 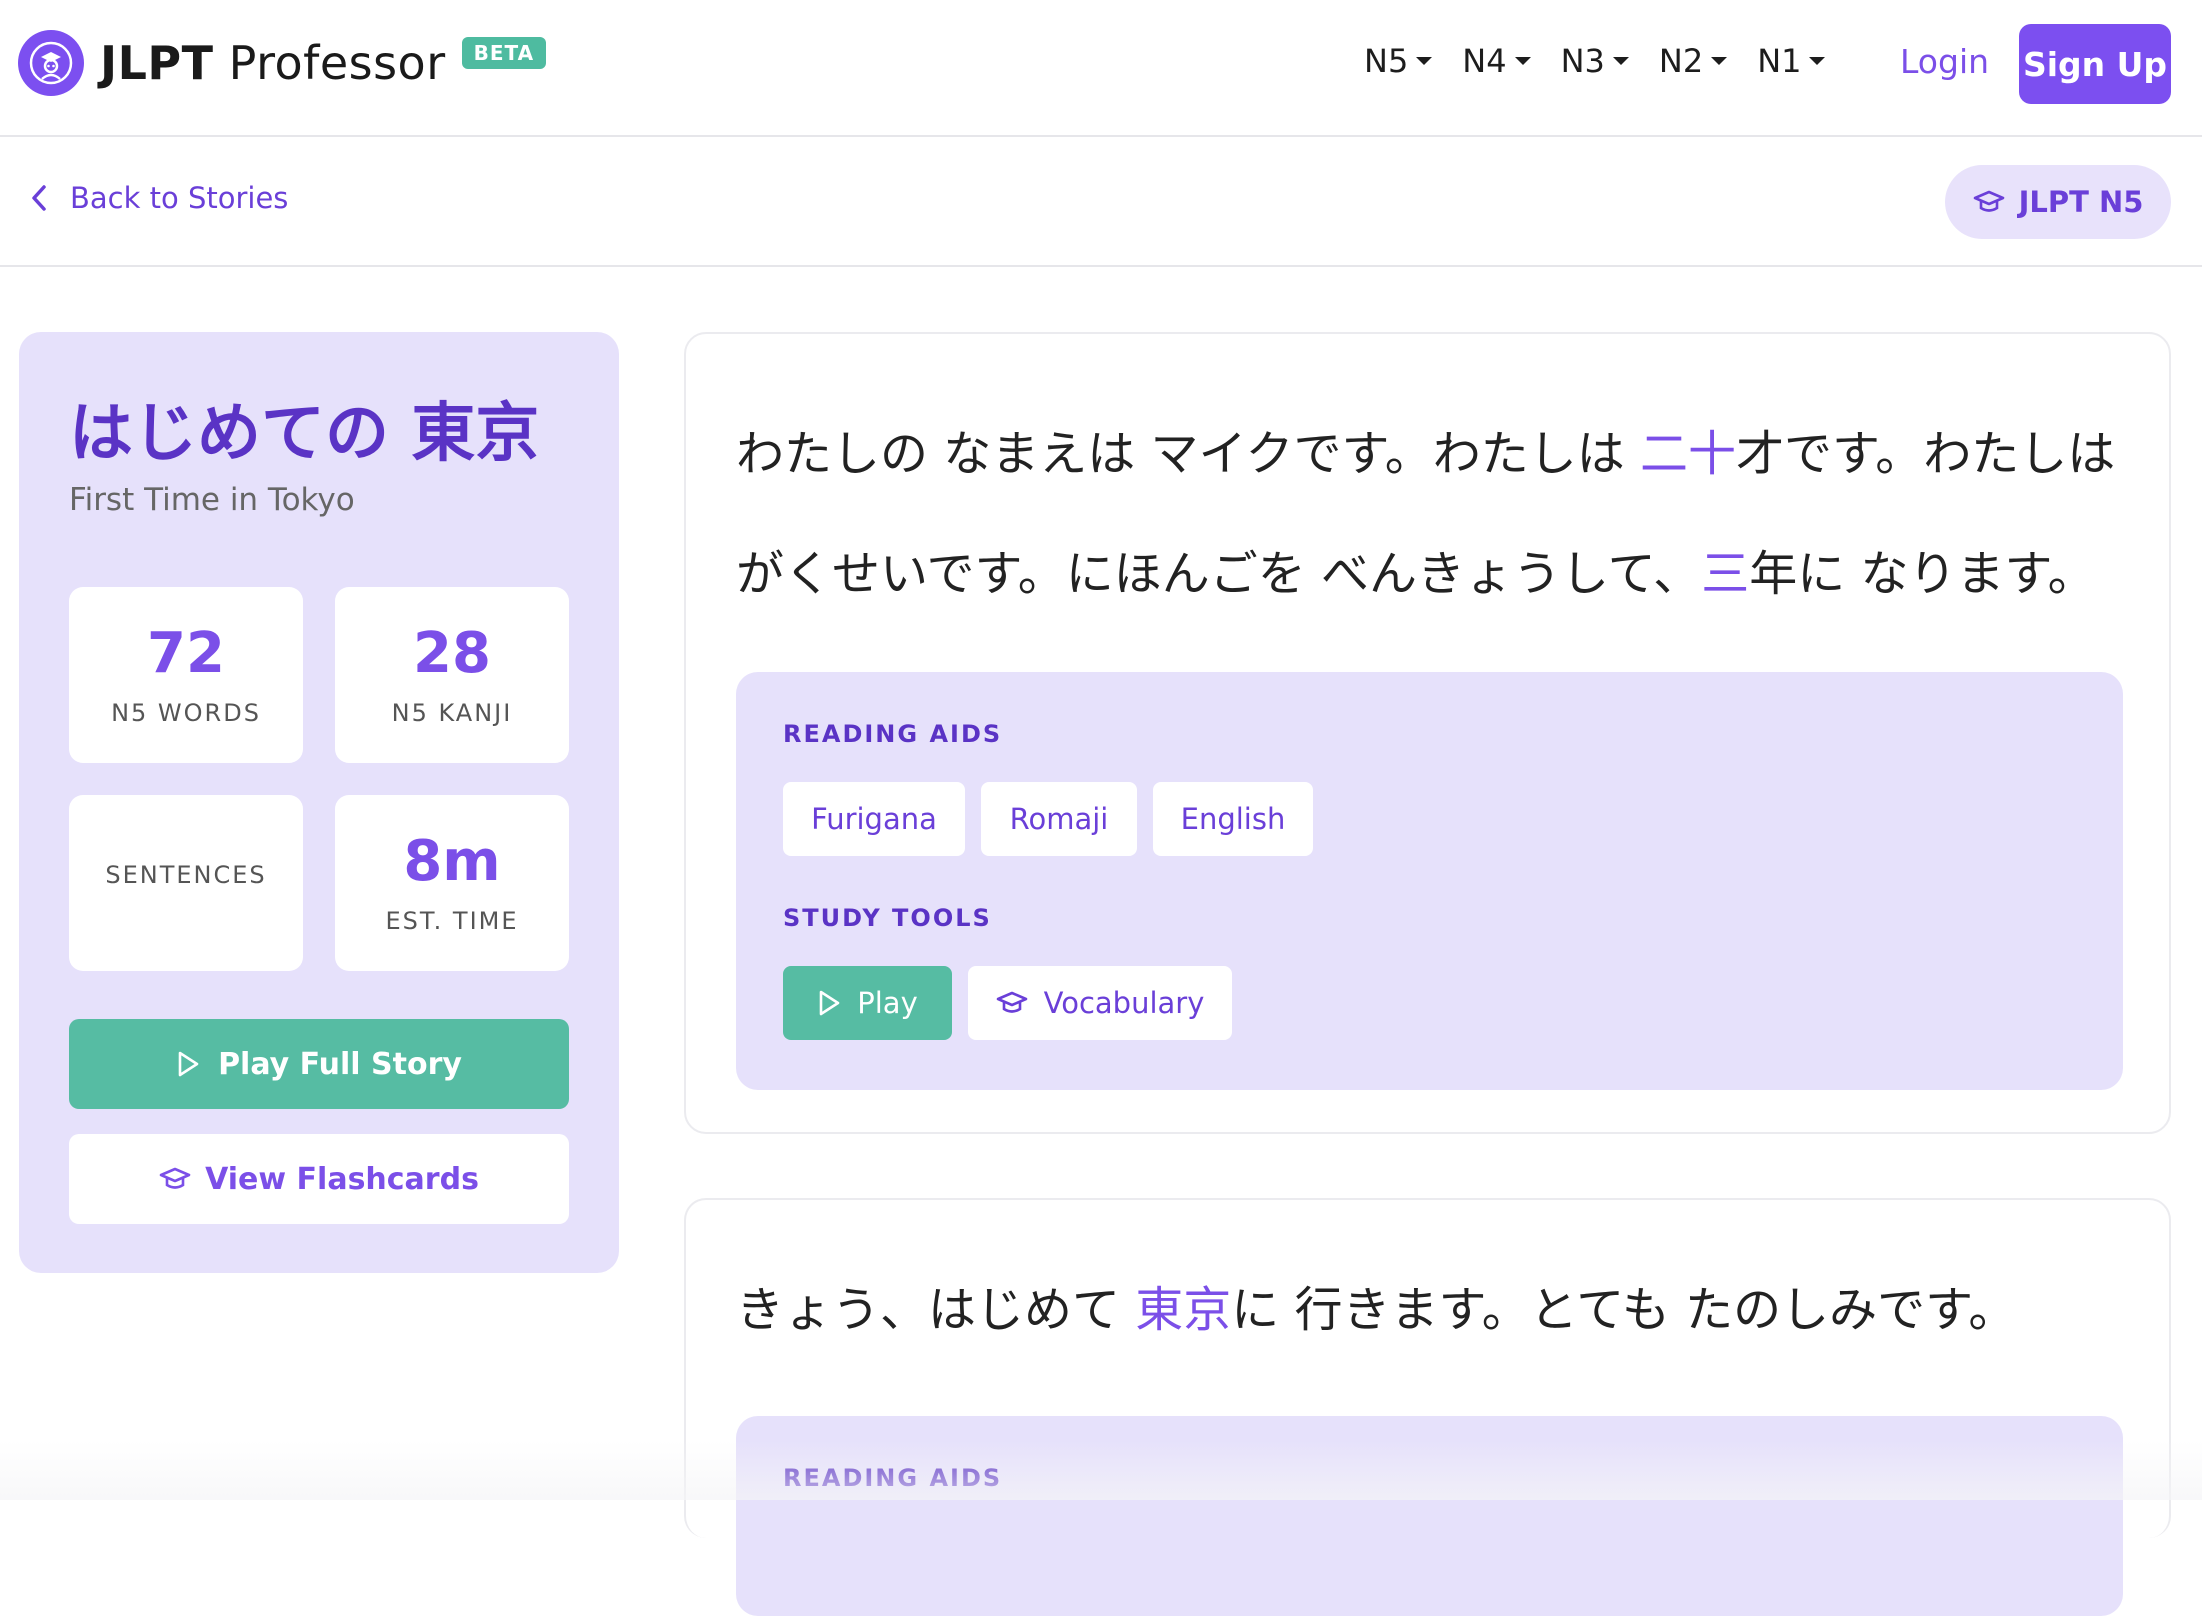 I want to click on beta-badge: BETA, so click(x=504, y=53).